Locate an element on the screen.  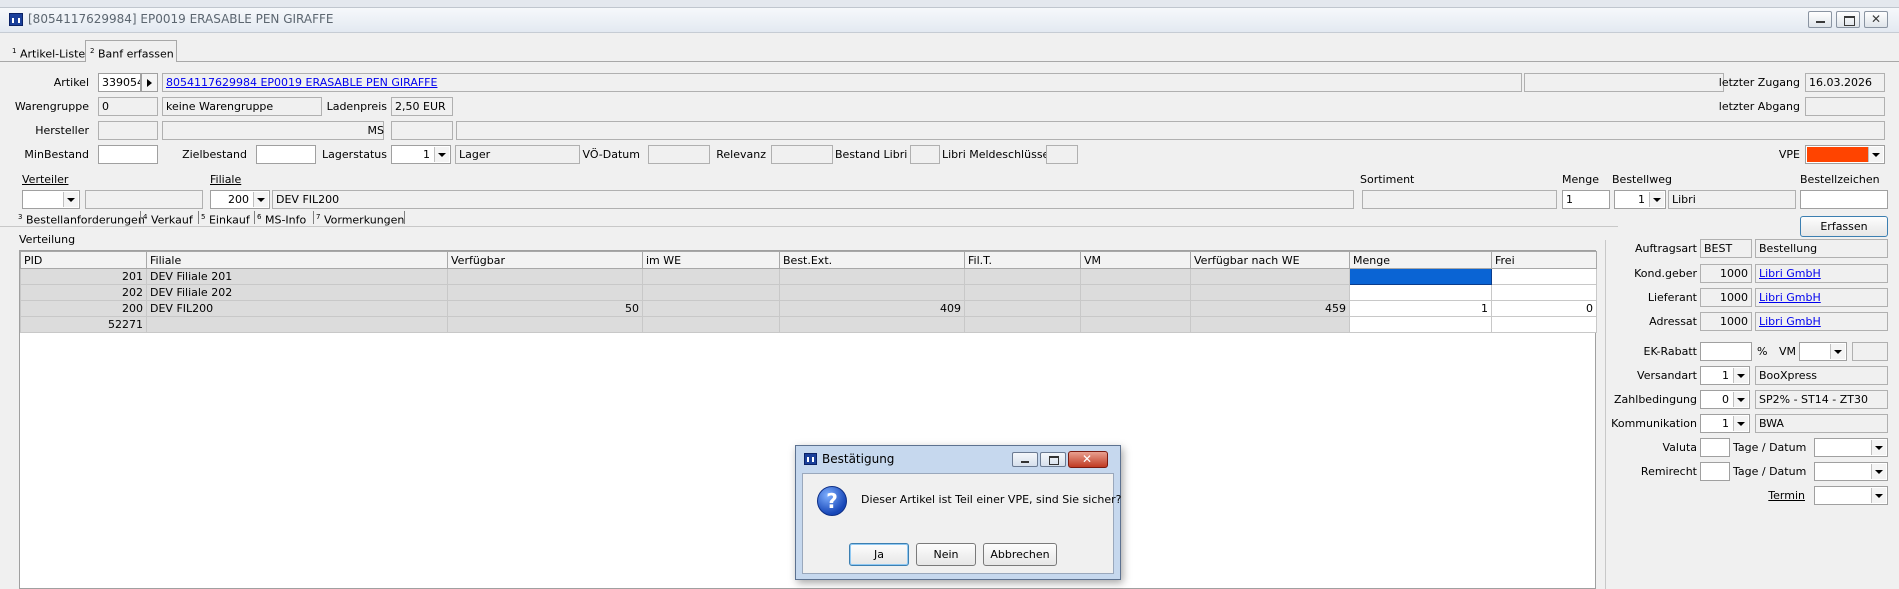
table-cell-menge-selected is located at coordinates (1420, 276).